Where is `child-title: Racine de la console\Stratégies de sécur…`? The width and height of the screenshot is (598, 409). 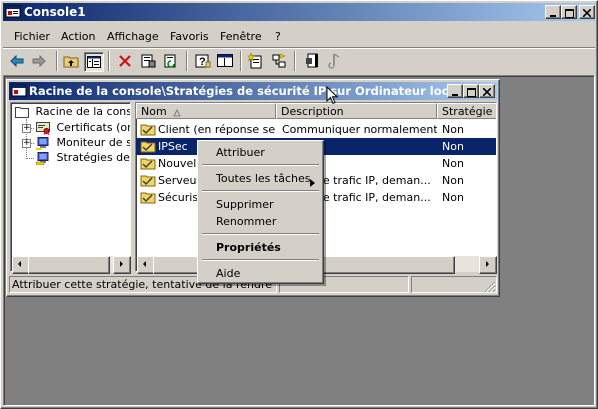 child-title: Racine de la console\Stratégies de sécur… is located at coordinates (245, 91).